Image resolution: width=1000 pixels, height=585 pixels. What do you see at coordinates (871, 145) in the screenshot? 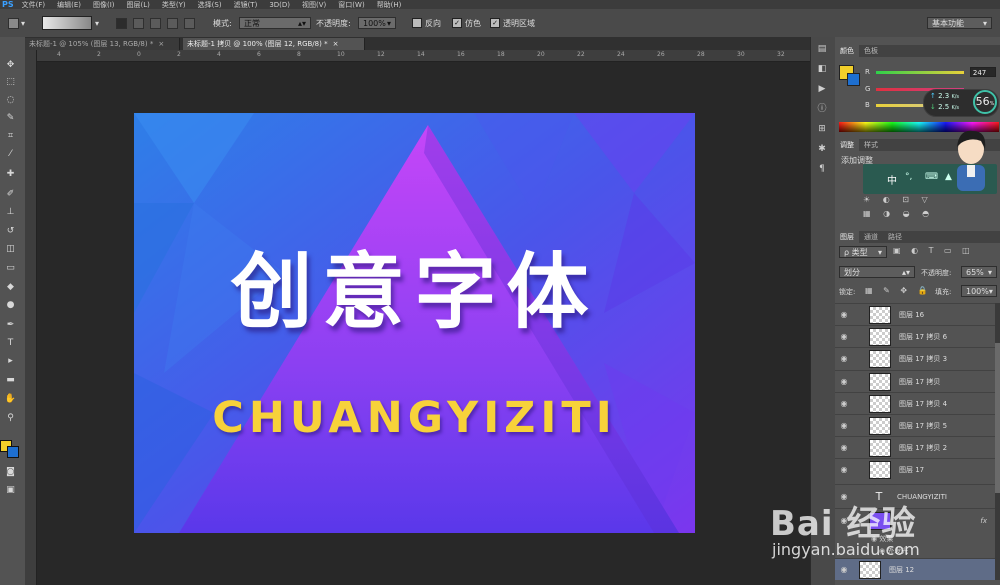
I see `tab-styles: 样式` at bounding box center [871, 145].